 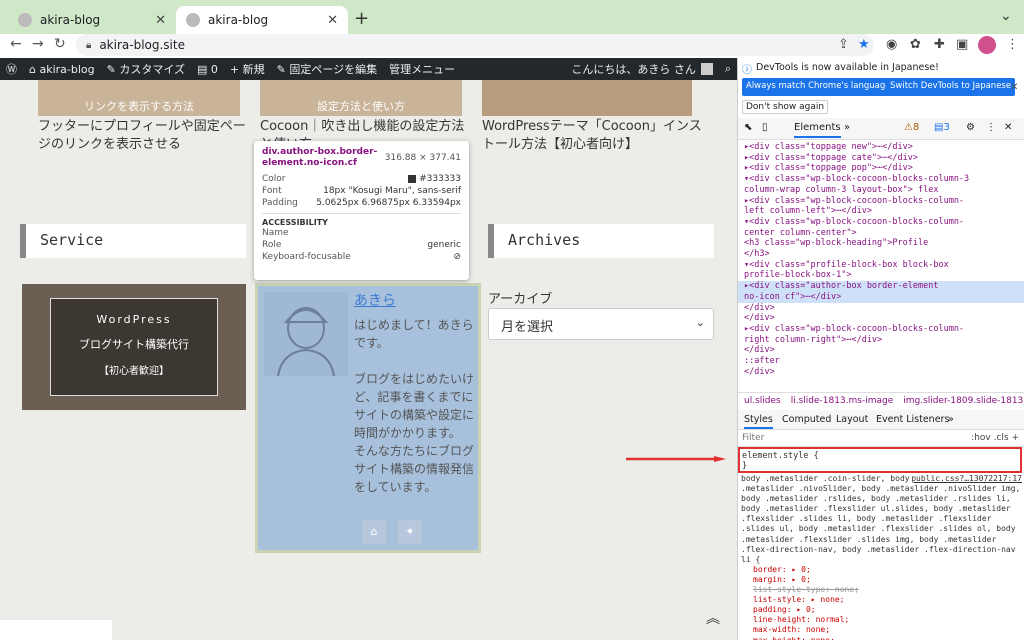 What do you see at coordinates (592, 136) in the screenshot?
I see `post-title-link: WordPressテーマ「Cocoon」インストール方法【初心者向け】` at bounding box center [592, 136].